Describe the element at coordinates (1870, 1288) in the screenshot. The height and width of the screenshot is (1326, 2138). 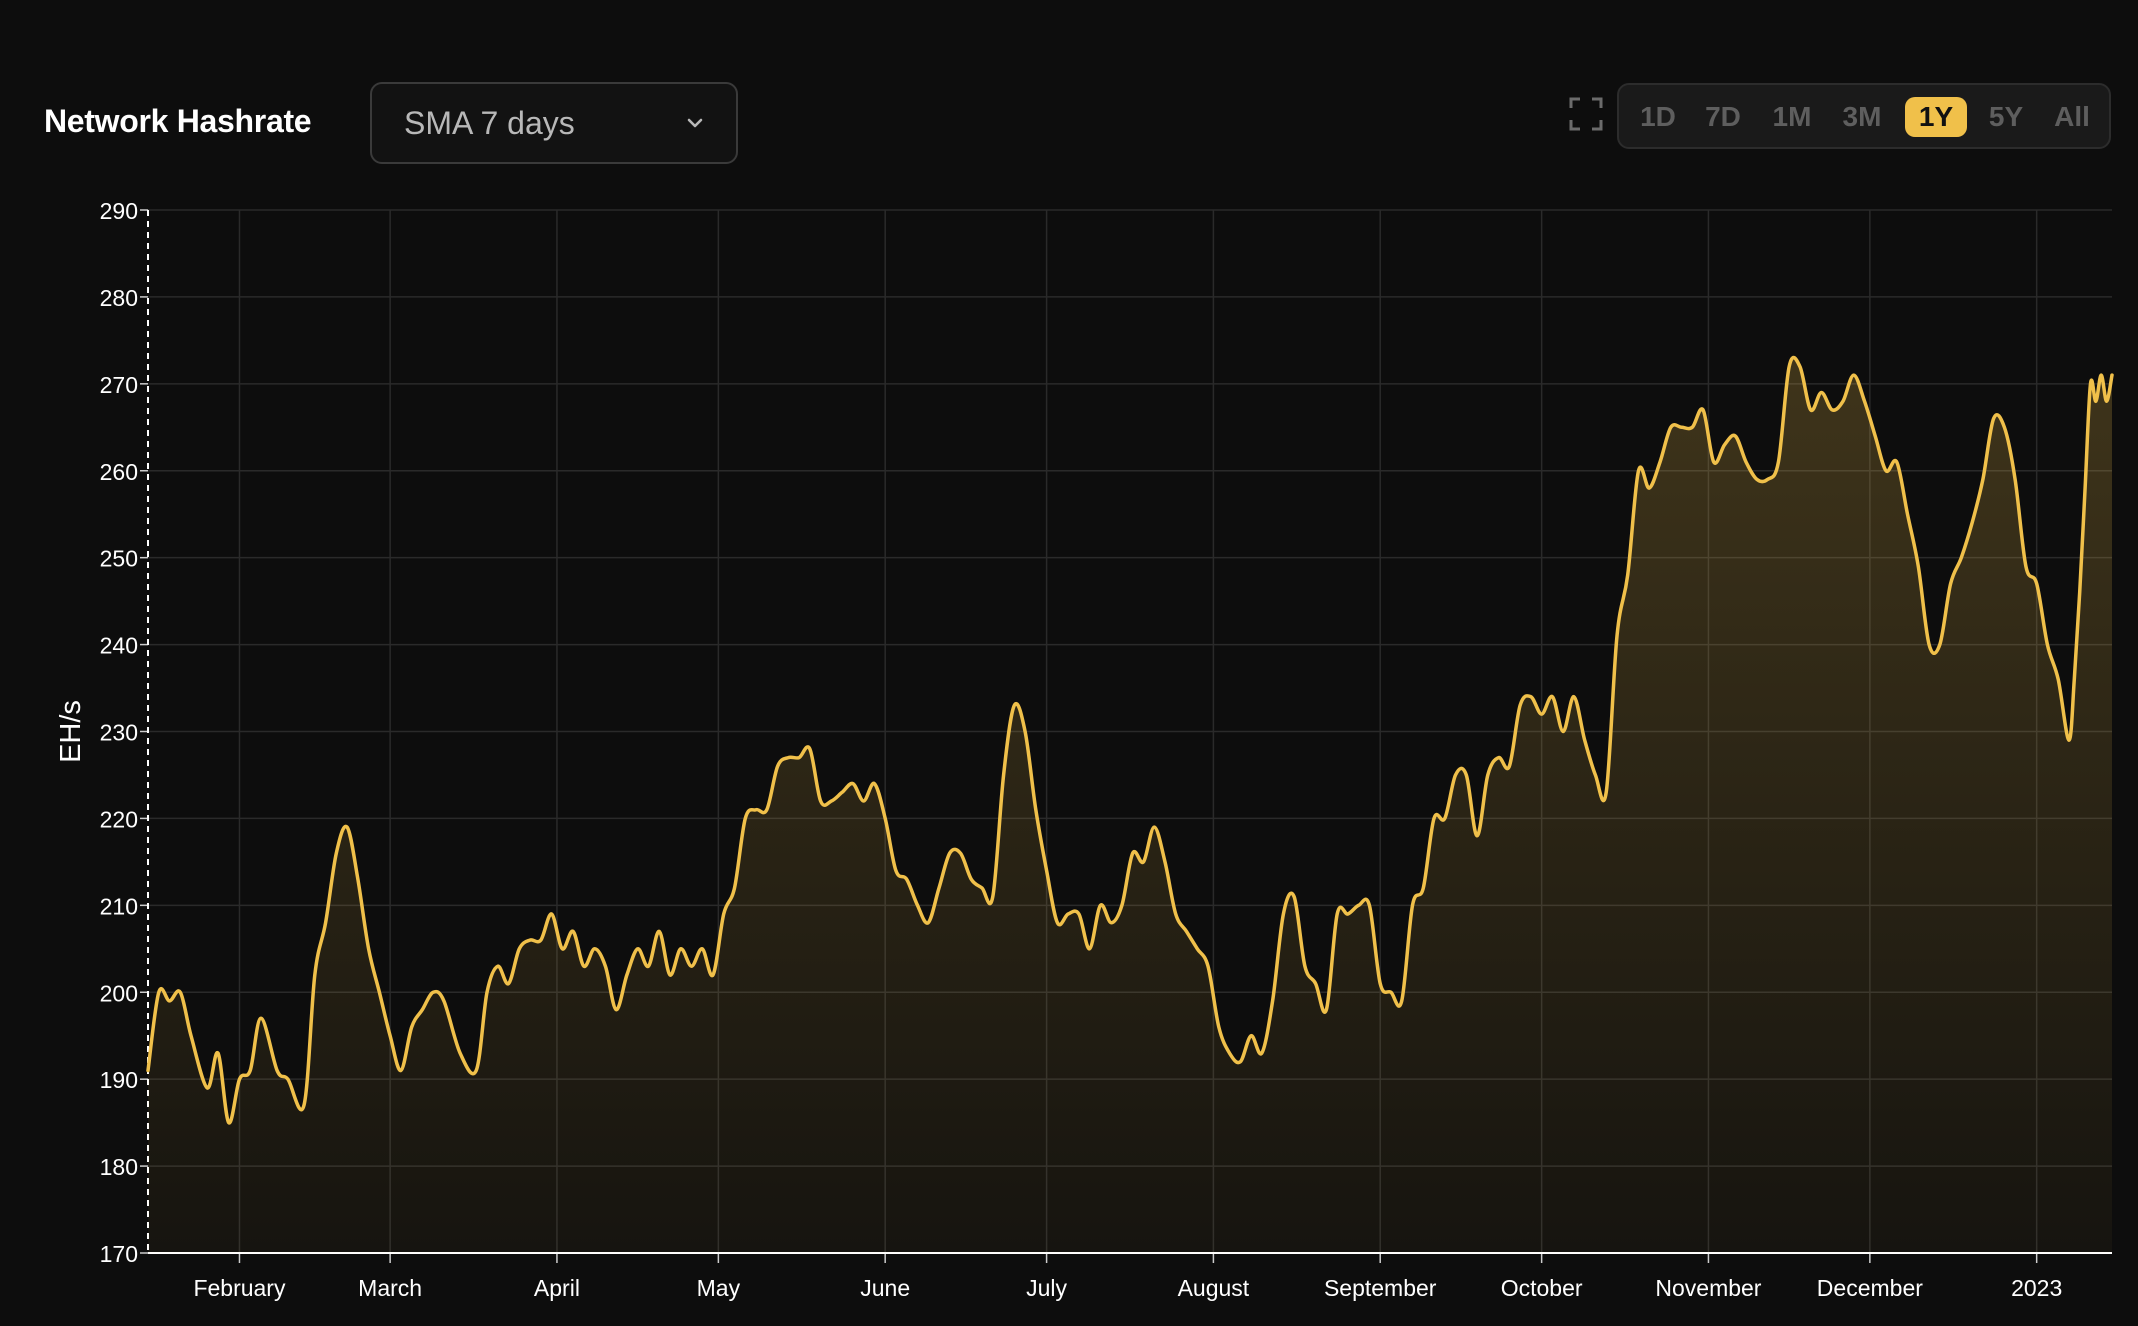
I see `x-tick-label: December` at that location.